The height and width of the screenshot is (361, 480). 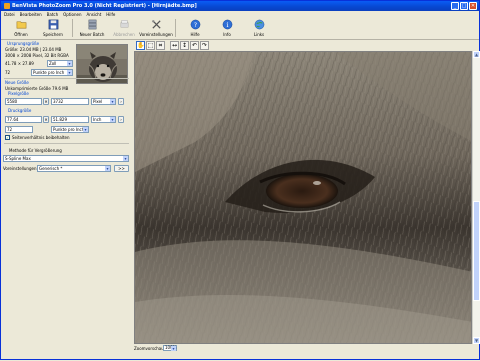 What do you see at coordinates (240, 352) in the screenshot?
I see `status-bar: Zoomvorschau: 100%` at bounding box center [240, 352].